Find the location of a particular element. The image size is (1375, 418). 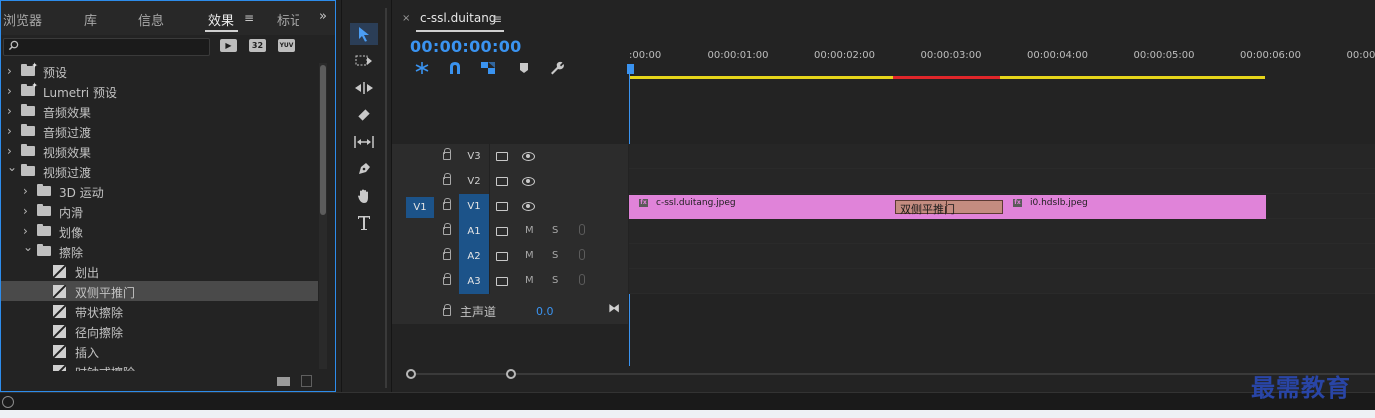

zoom-handle-left is located at coordinates (411, 374).